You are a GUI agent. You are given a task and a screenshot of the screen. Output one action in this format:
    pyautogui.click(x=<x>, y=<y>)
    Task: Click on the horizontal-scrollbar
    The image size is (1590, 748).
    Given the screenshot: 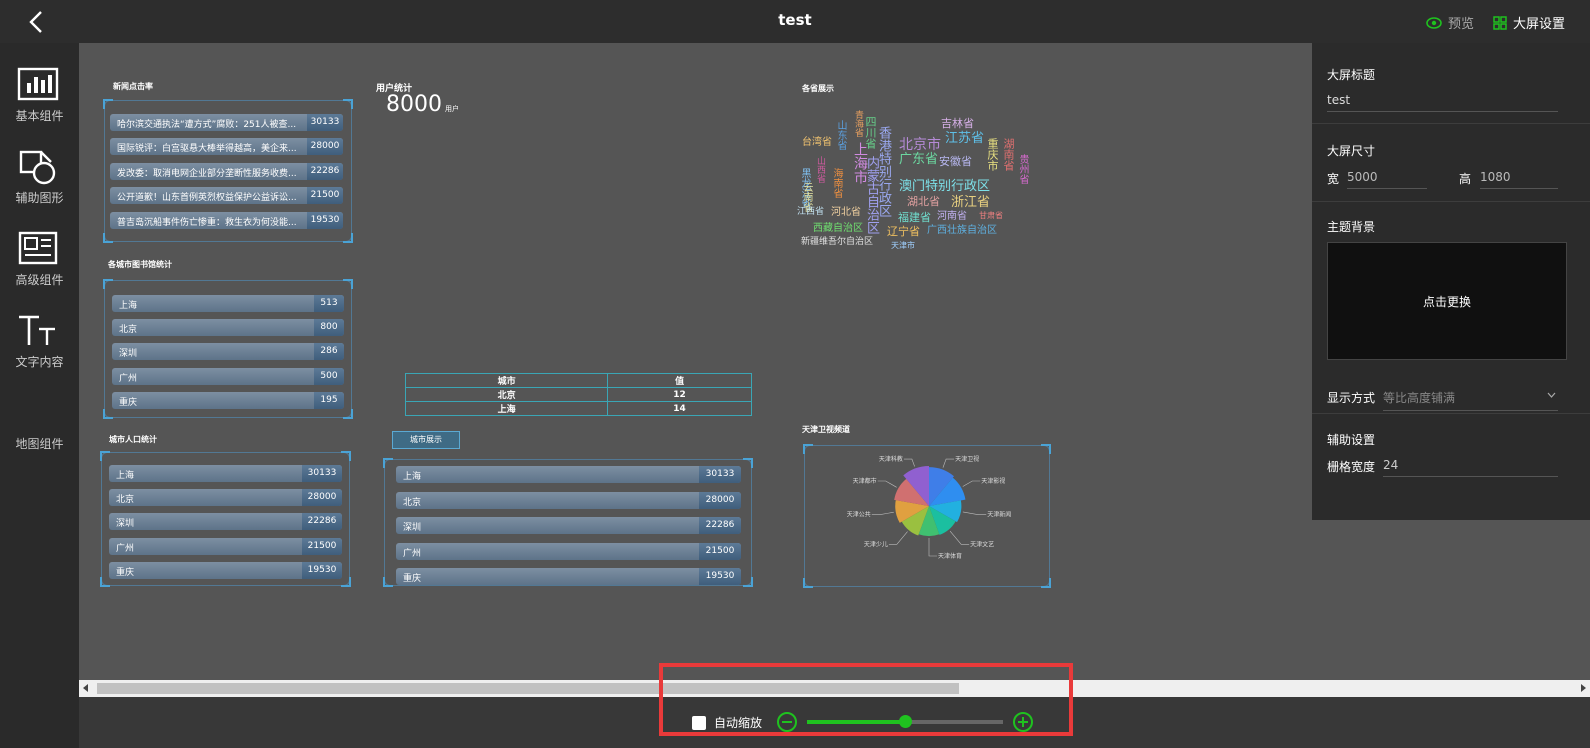 What is the action you would take?
    pyautogui.click(x=834, y=688)
    